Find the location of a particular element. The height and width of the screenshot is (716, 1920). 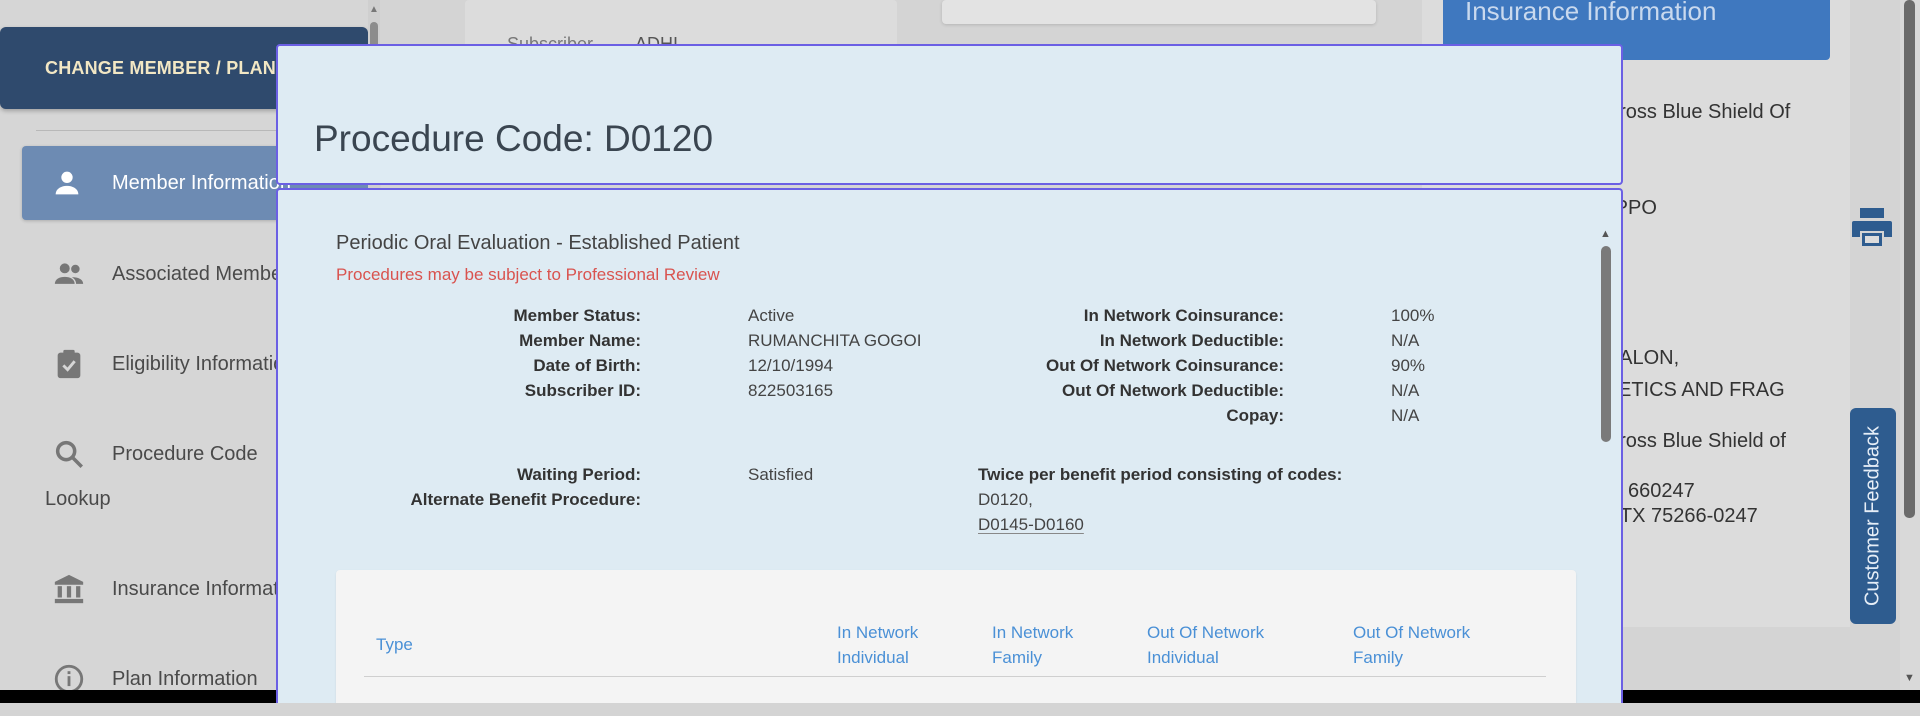

sidebar-item-label: Associated Members is located at coordinates (205, 273).